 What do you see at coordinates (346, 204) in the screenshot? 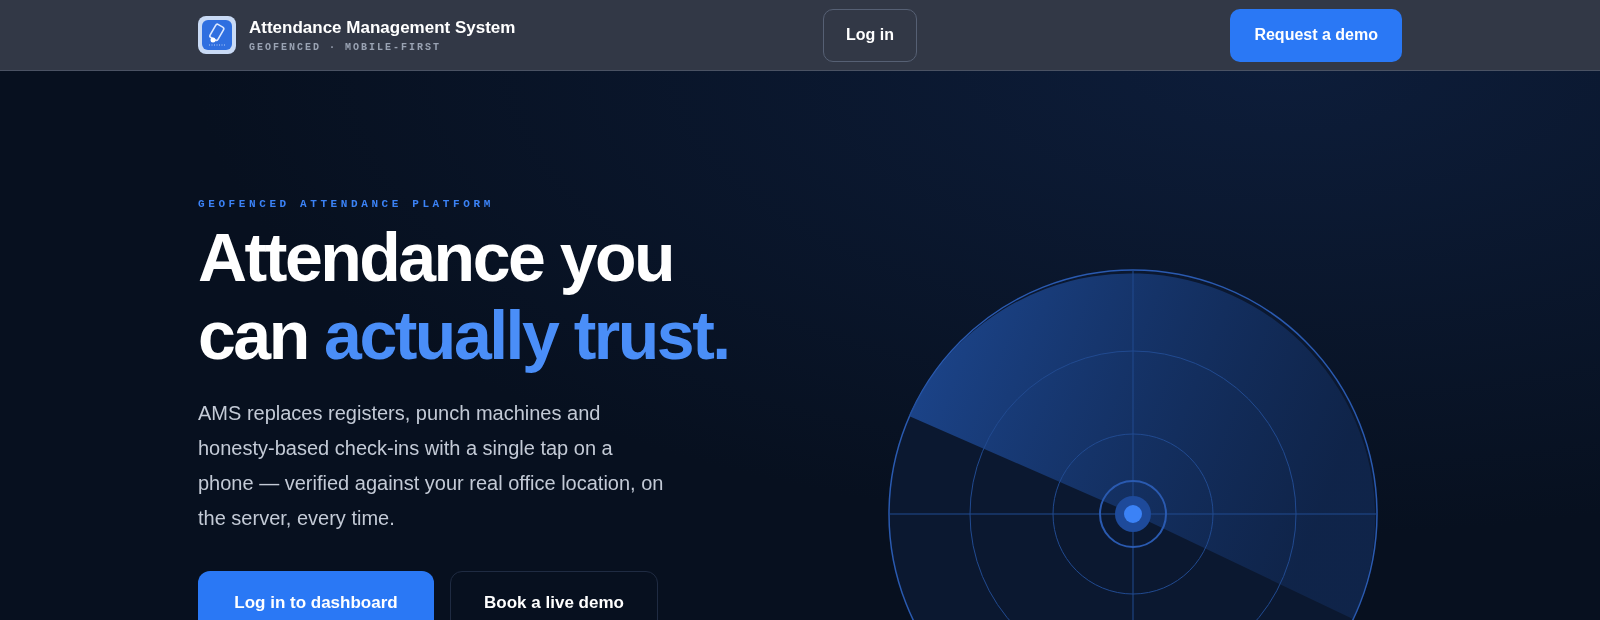
I see `eyebrow-text: GEOFENCED ATTENDANCE PLATFORM` at bounding box center [346, 204].